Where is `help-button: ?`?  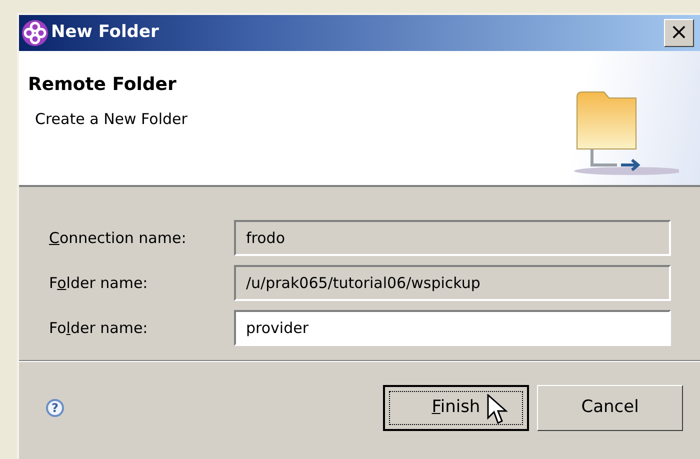
help-button: ? is located at coordinates (55, 408).